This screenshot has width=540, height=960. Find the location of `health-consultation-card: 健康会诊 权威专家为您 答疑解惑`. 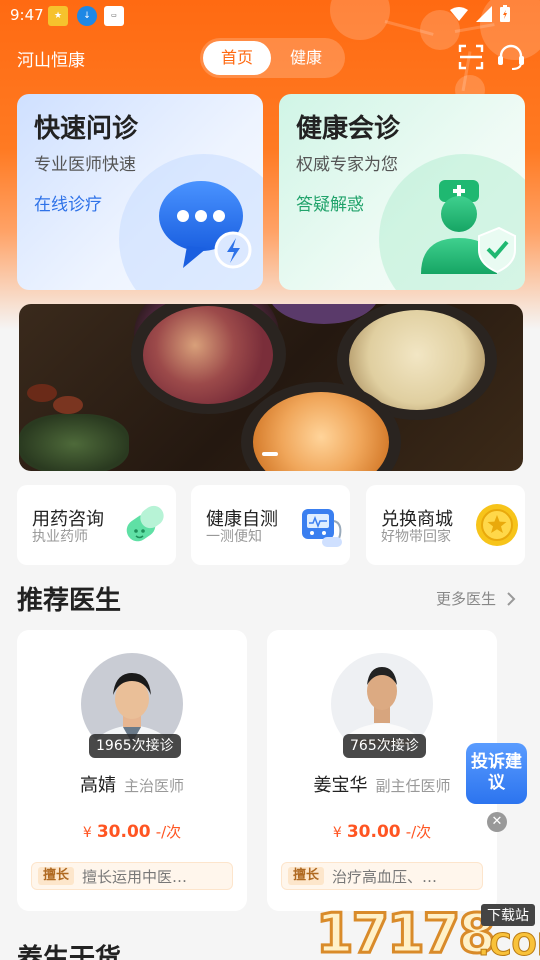

health-consultation-card: 健康会诊 权威专家为您 答疑解惑 is located at coordinates (402, 192).